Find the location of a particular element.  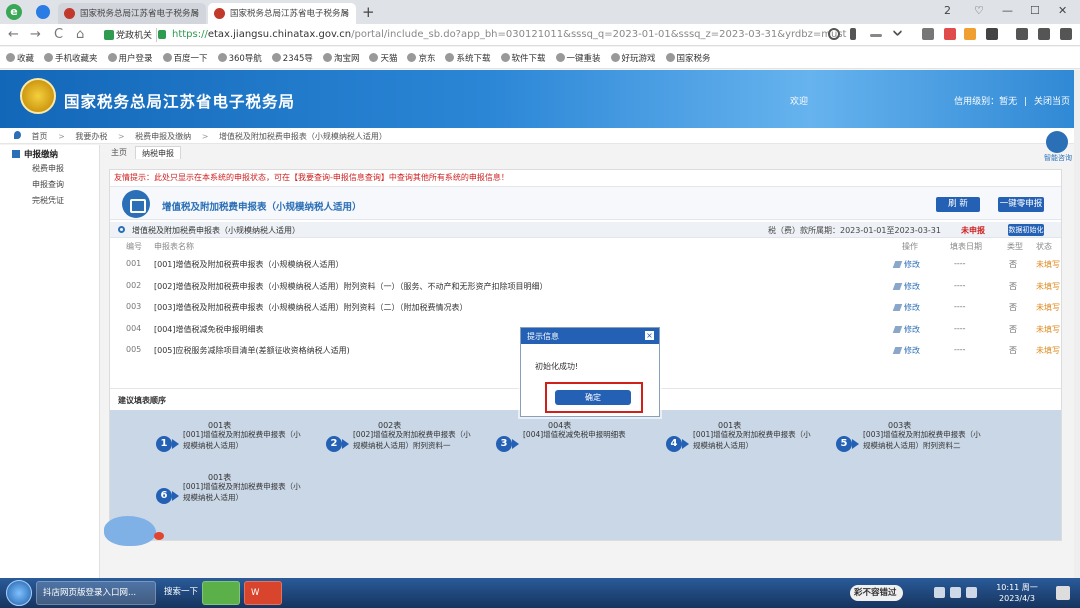

more-icon is located at coordinates (876, 35).